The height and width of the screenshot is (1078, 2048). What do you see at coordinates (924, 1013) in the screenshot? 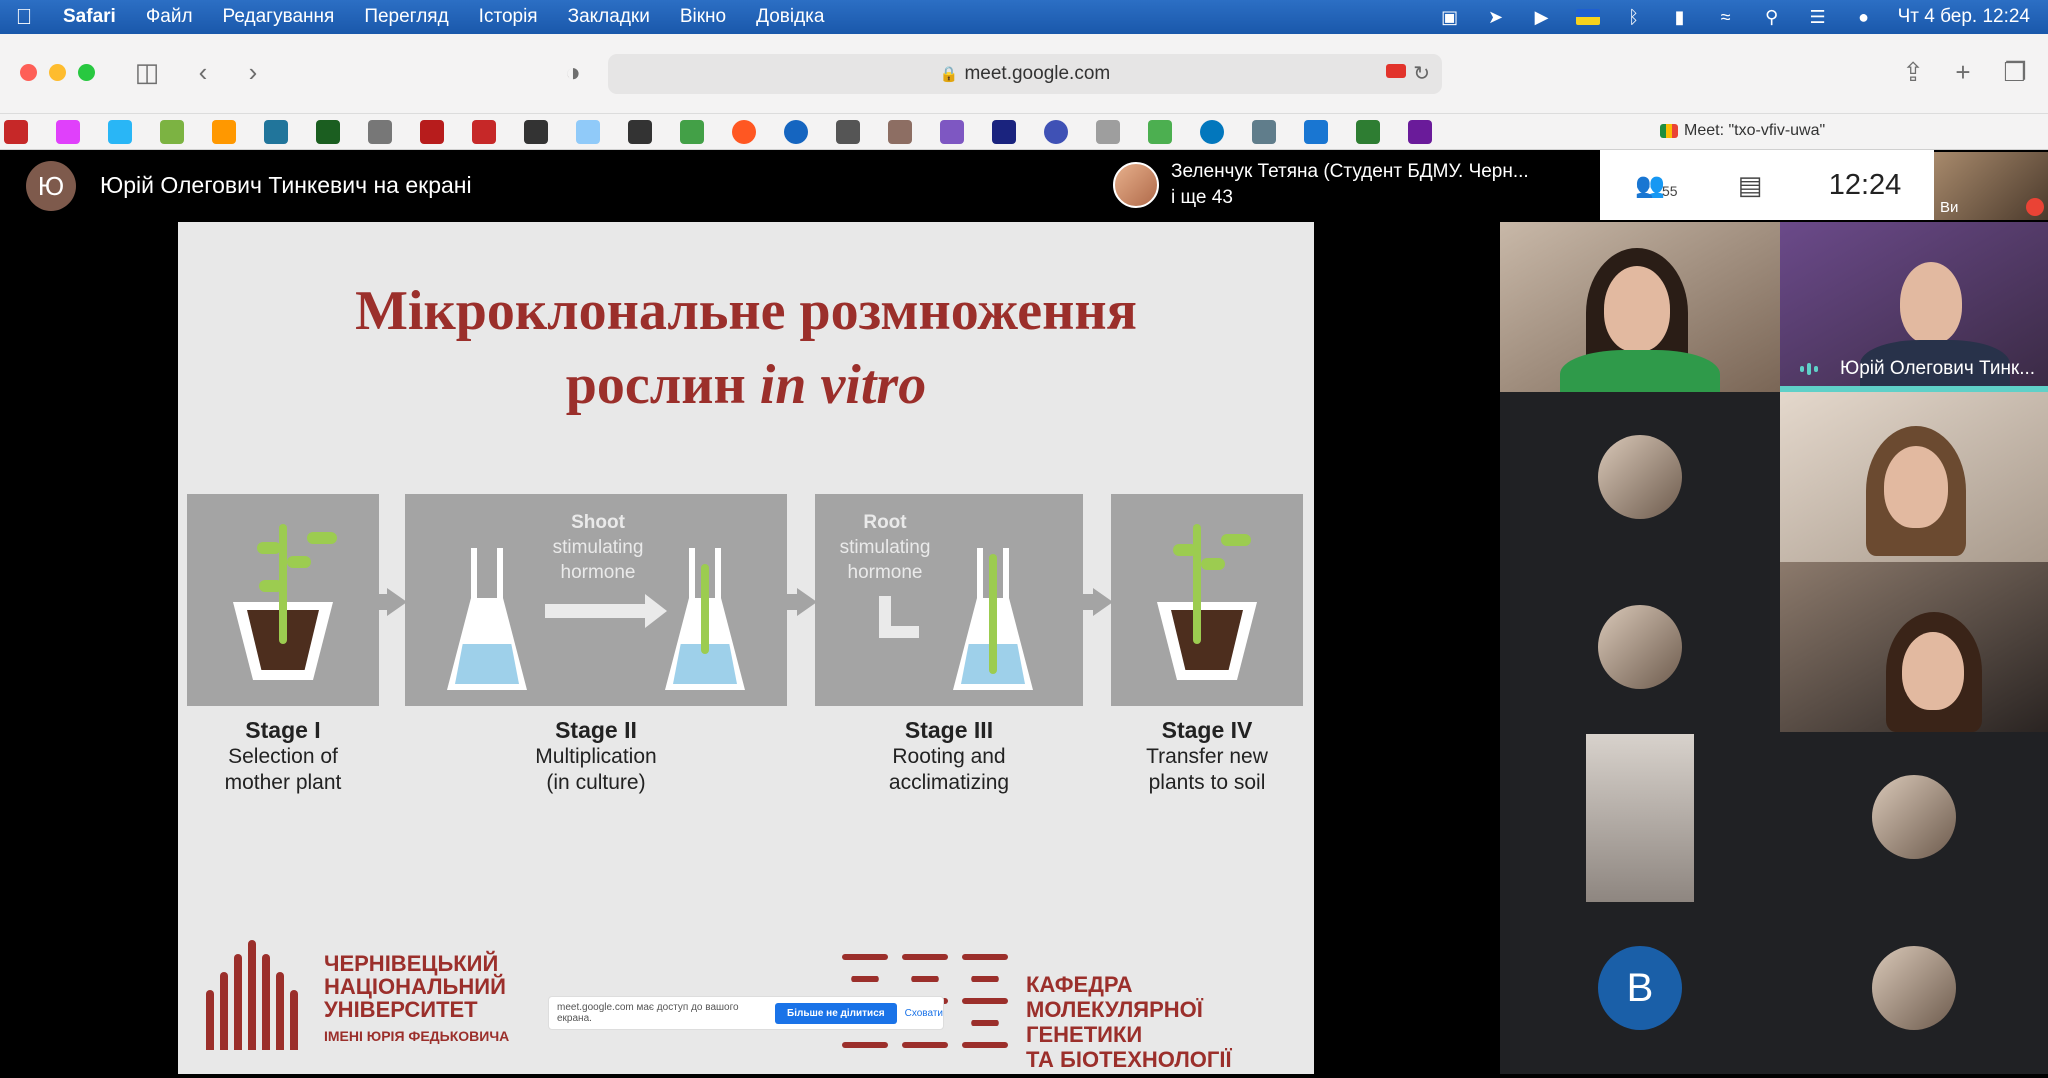
I see `hide-notice-button: Сховати` at bounding box center [924, 1013].